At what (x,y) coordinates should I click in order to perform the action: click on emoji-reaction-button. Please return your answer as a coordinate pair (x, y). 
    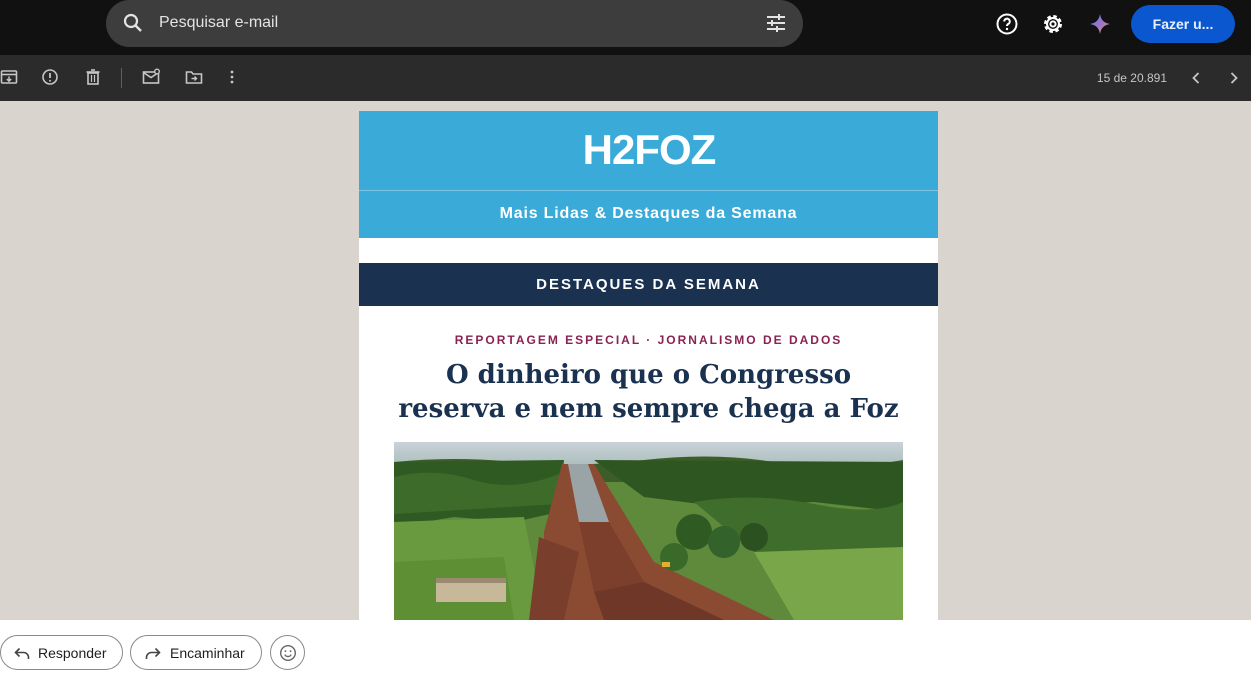
    Looking at the image, I should click on (287, 652).